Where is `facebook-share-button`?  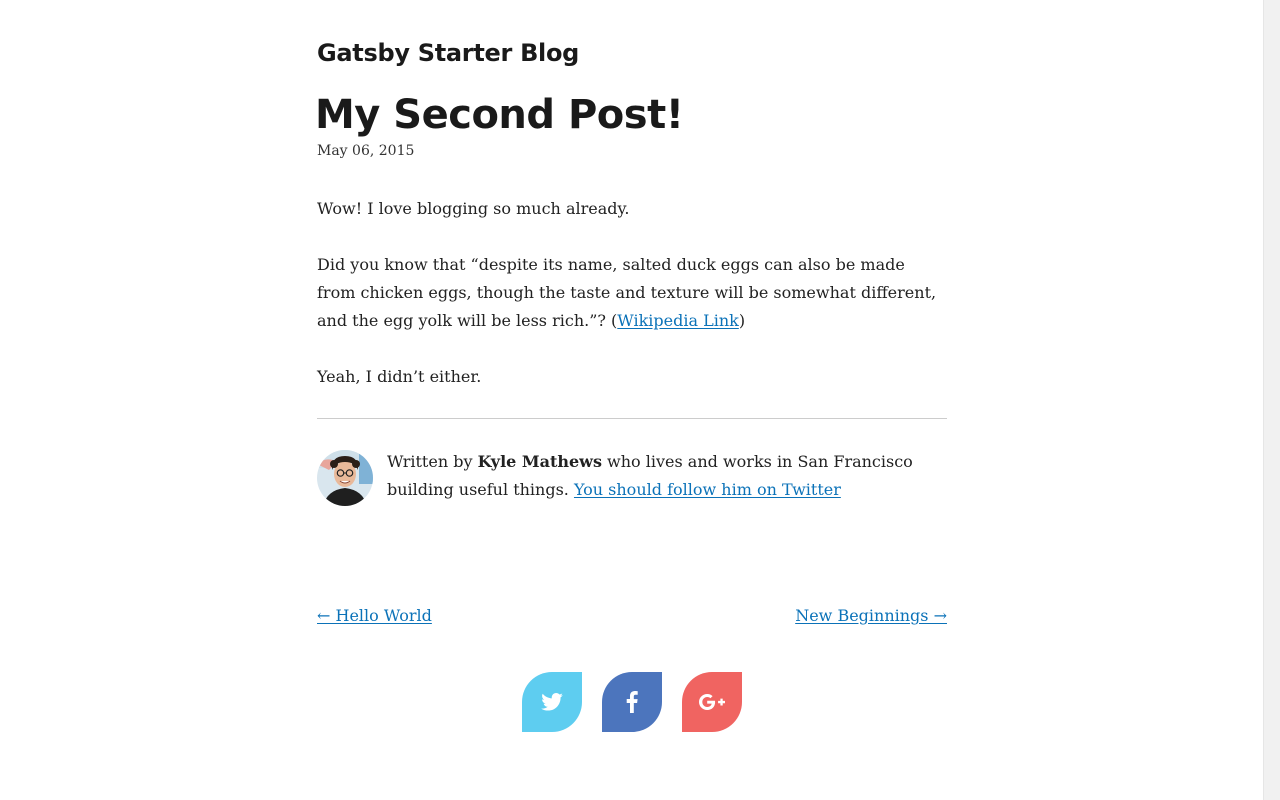
facebook-share-button is located at coordinates (632, 702).